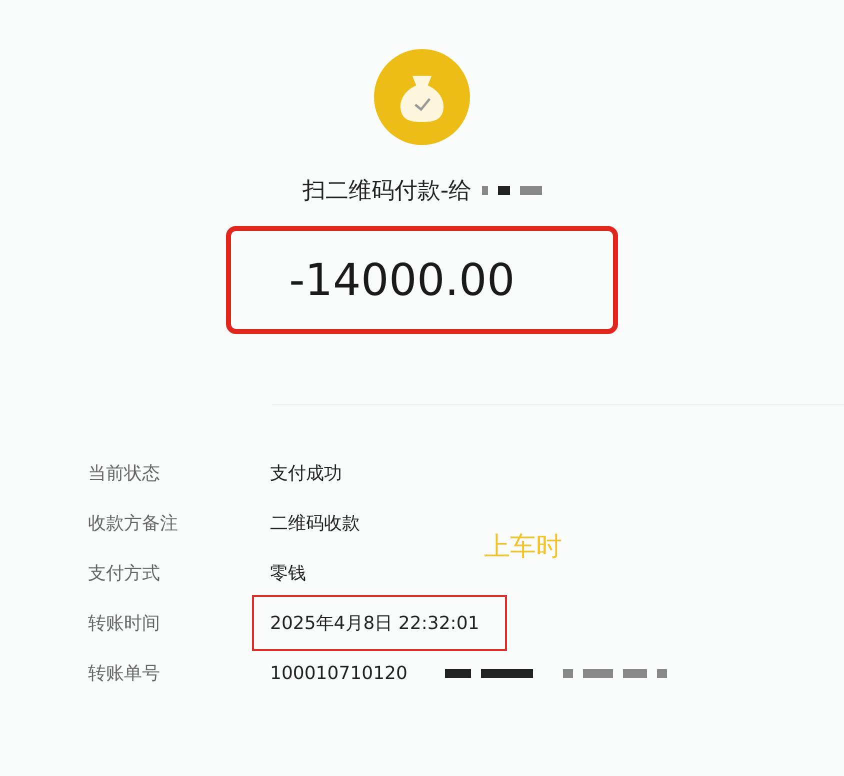 This screenshot has height=776, width=844. I want to click on field-value: 2025年4月8日 22:32:01, so click(380, 623).